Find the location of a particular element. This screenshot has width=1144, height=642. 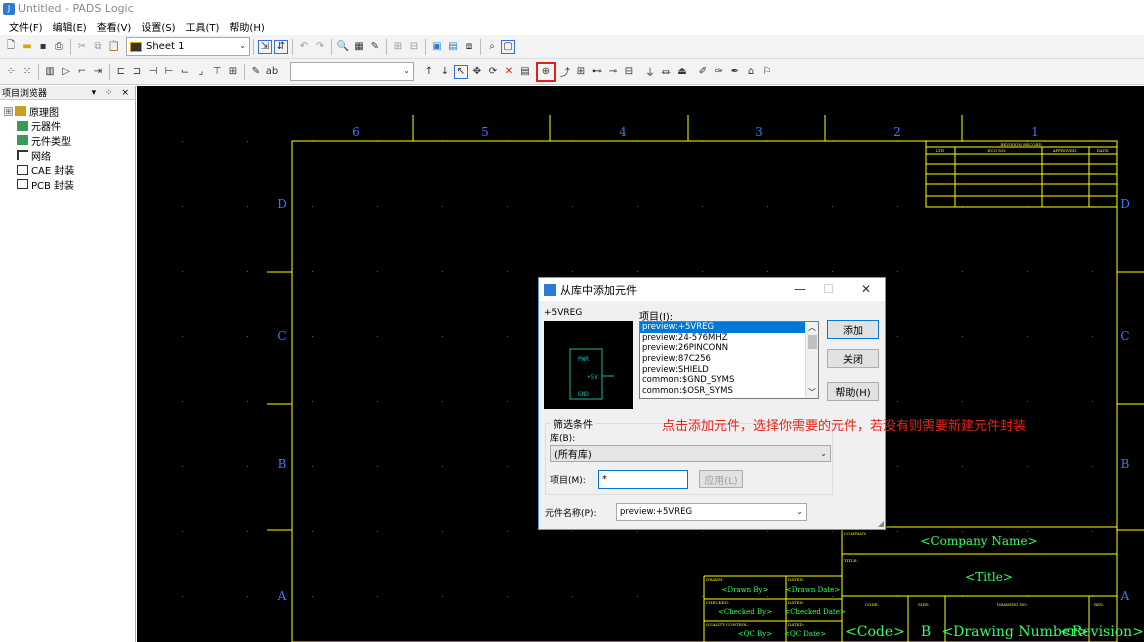

expand-icon: ⊞ is located at coordinates (8, 111).